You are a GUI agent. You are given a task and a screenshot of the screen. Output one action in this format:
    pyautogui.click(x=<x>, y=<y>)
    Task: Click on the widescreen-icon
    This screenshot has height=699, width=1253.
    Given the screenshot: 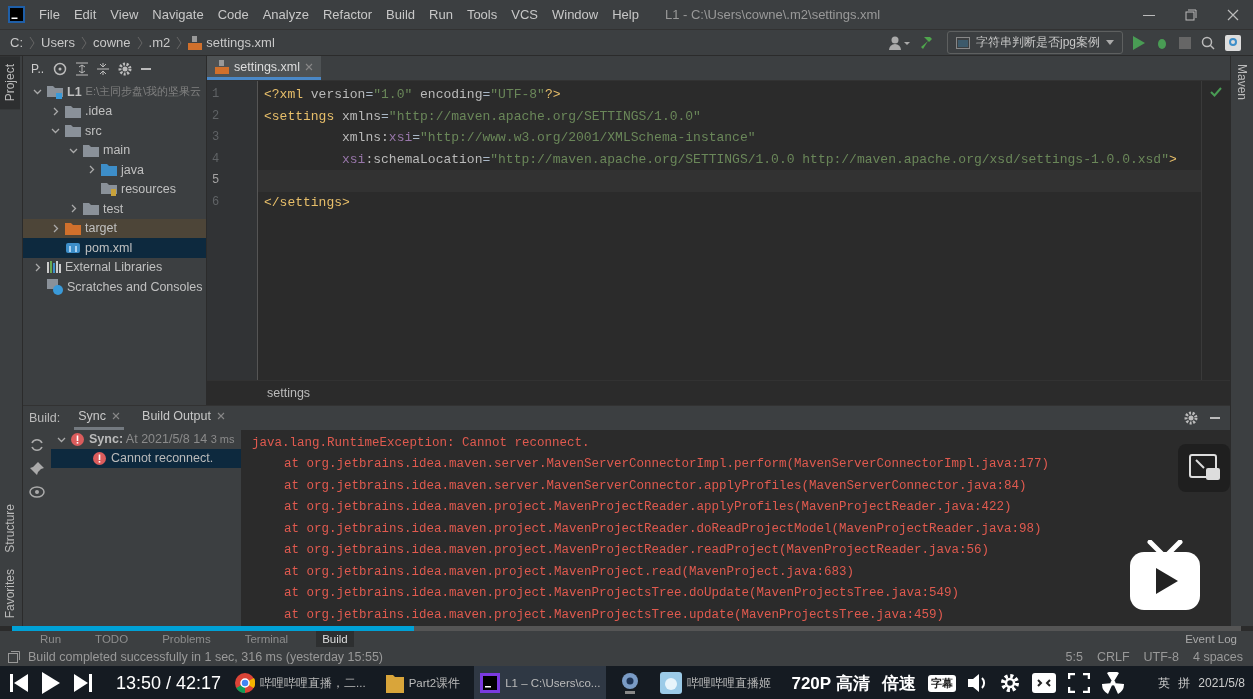 What is the action you would take?
    pyautogui.click(x=1043, y=683)
    